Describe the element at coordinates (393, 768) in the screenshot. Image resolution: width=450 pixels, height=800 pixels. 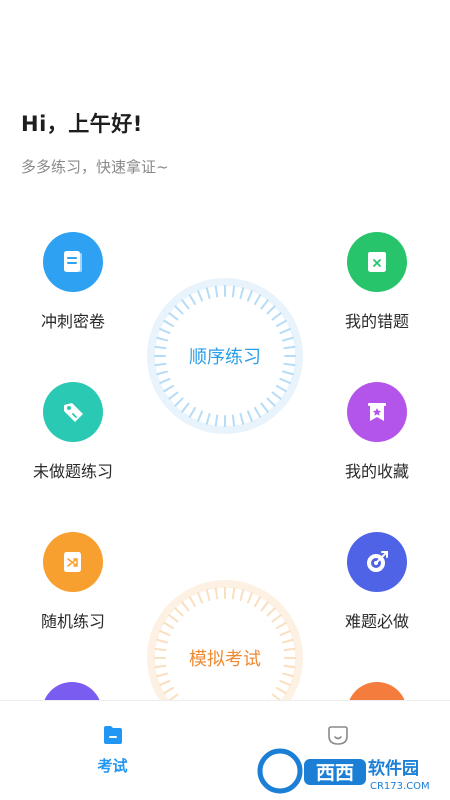
I see `svg-text: 软件园` at that location.